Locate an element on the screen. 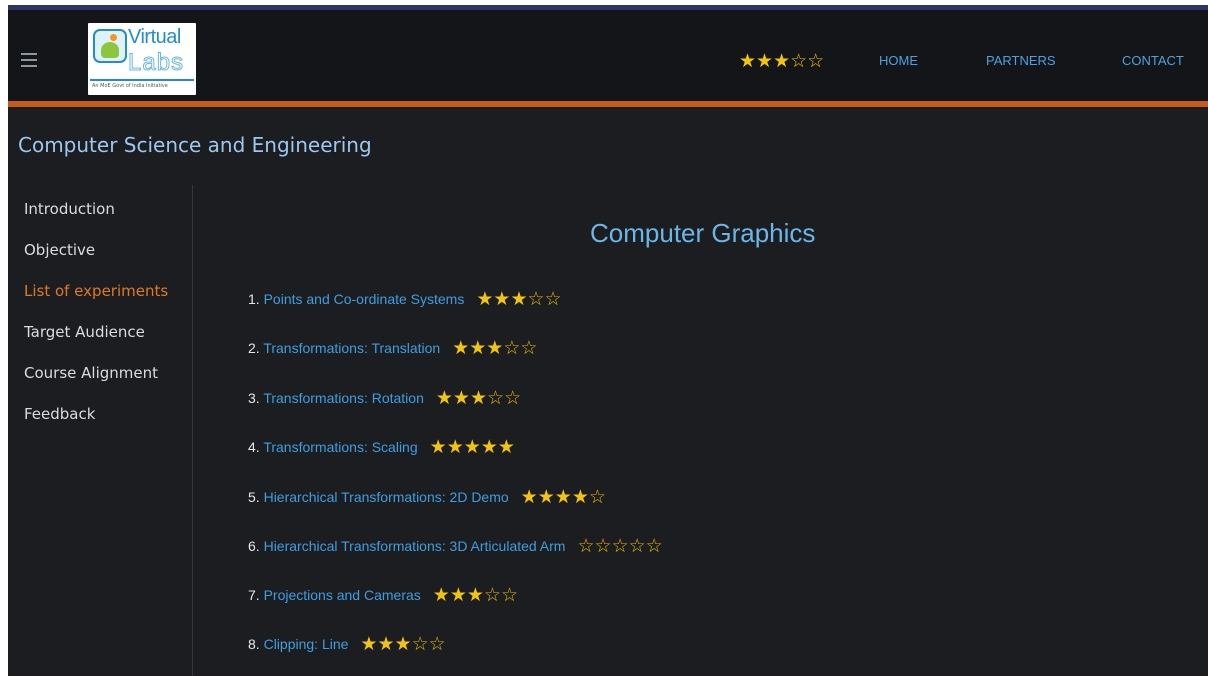  experiment-rating-stars-icon: ★★★★☆ is located at coordinates (563, 497).